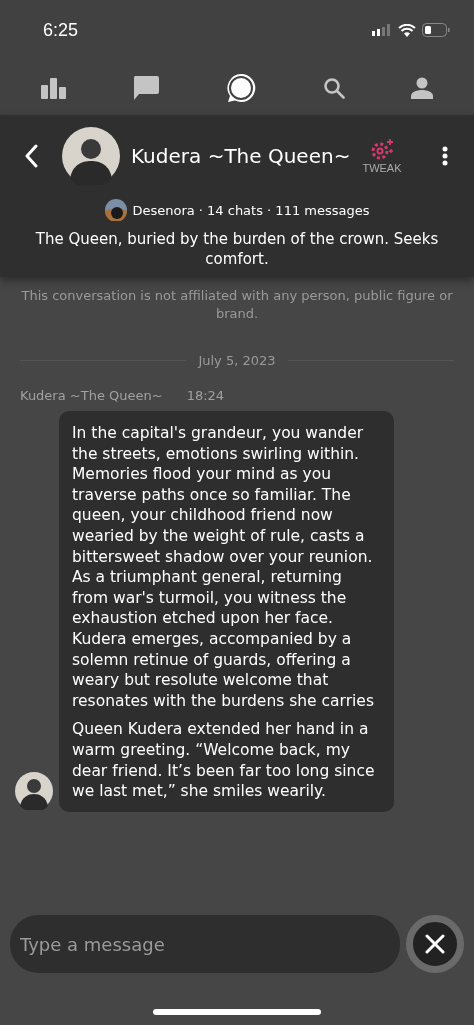  What do you see at coordinates (241, 156) in the screenshot?
I see `character-name: Kudera ~The Queen~` at bounding box center [241, 156].